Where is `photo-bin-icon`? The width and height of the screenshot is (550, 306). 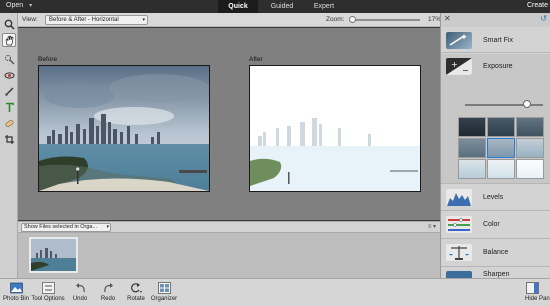 photo-bin-icon is located at coordinates (16, 287).